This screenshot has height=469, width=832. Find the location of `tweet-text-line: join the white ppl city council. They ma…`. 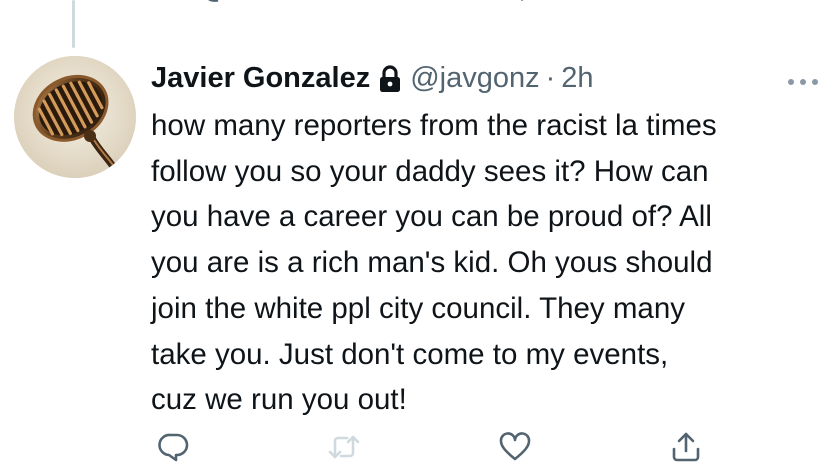

tweet-text-line: join the white ppl city council. They ma… is located at coordinates (418, 308).